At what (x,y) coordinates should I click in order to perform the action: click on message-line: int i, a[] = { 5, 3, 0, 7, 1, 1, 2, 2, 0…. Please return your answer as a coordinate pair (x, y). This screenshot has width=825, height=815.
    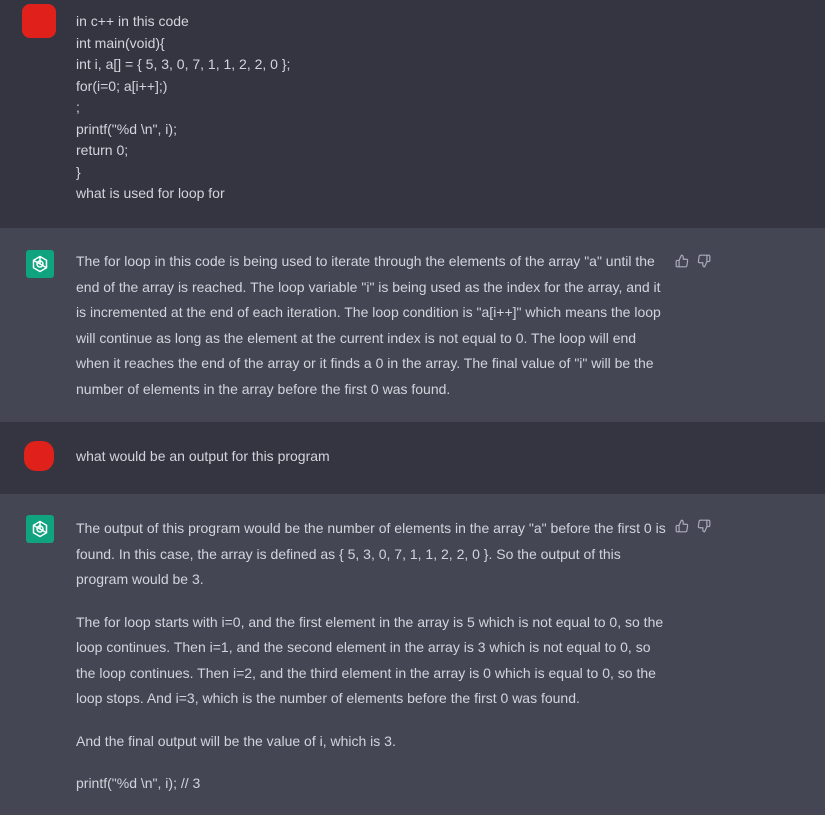
    Looking at the image, I should click on (183, 64).